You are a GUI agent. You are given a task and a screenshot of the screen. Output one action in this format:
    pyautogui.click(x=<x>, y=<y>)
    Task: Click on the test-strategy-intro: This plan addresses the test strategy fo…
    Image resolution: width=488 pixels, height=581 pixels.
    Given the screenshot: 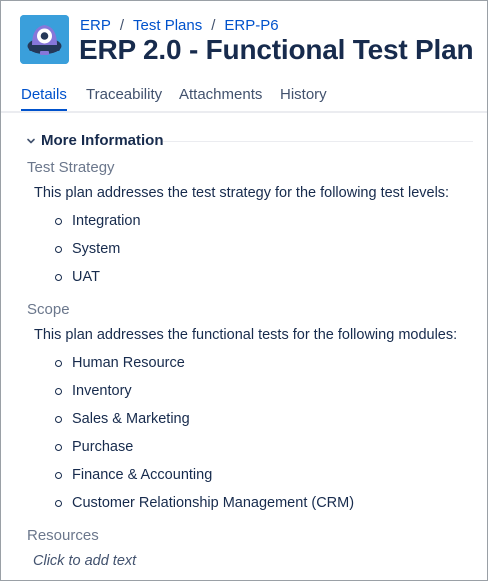 What is the action you would take?
    pyautogui.click(x=241, y=193)
    